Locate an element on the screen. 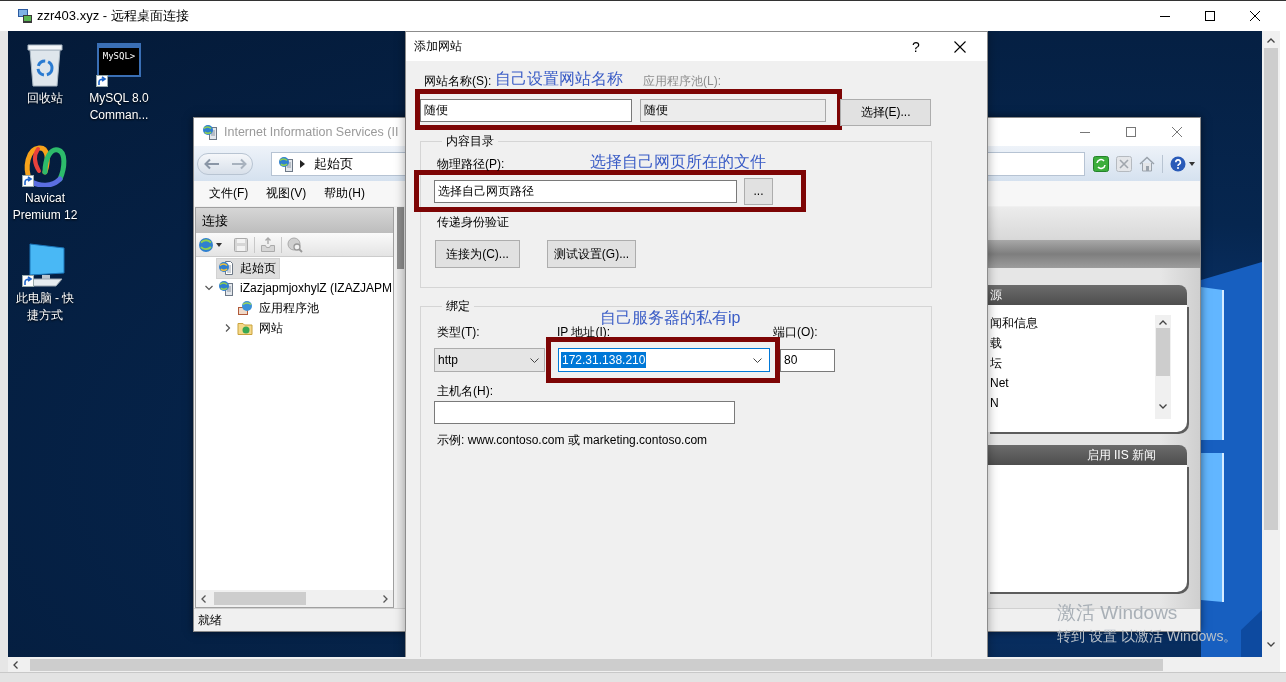 The image size is (1286, 682). icon-label: 此电脑 - 快捷方式 is located at coordinates (45, 307).